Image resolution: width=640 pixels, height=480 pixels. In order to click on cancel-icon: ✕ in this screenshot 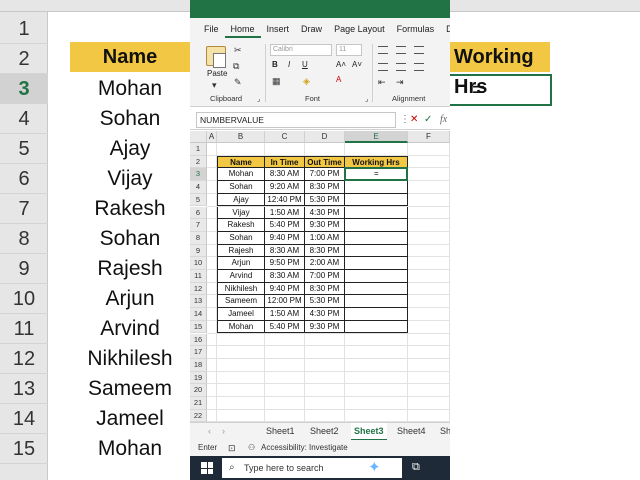, I will do `click(414, 120)`.